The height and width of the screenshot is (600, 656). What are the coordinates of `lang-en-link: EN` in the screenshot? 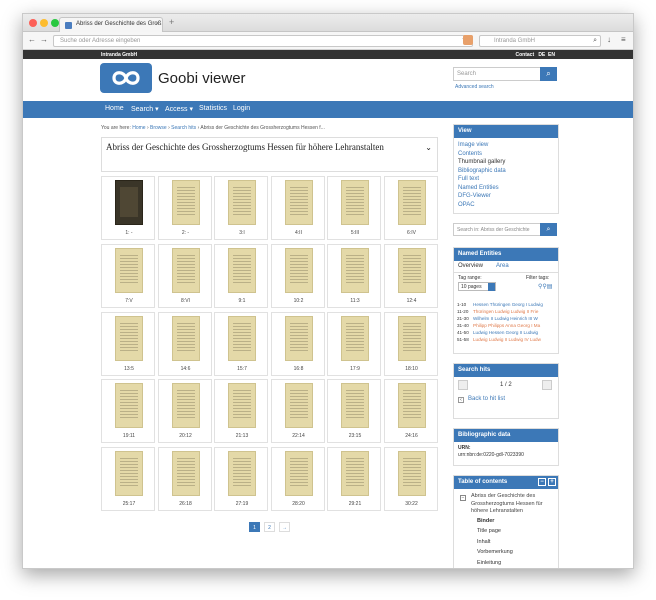 It's located at (551, 55).